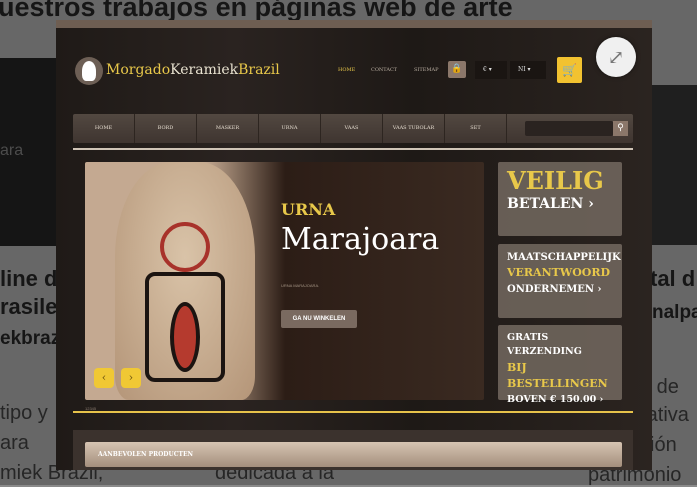  Describe the element at coordinates (300, 285) in the screenshot. I see `slide-caption: URNA MARAJOARA.` at that location.